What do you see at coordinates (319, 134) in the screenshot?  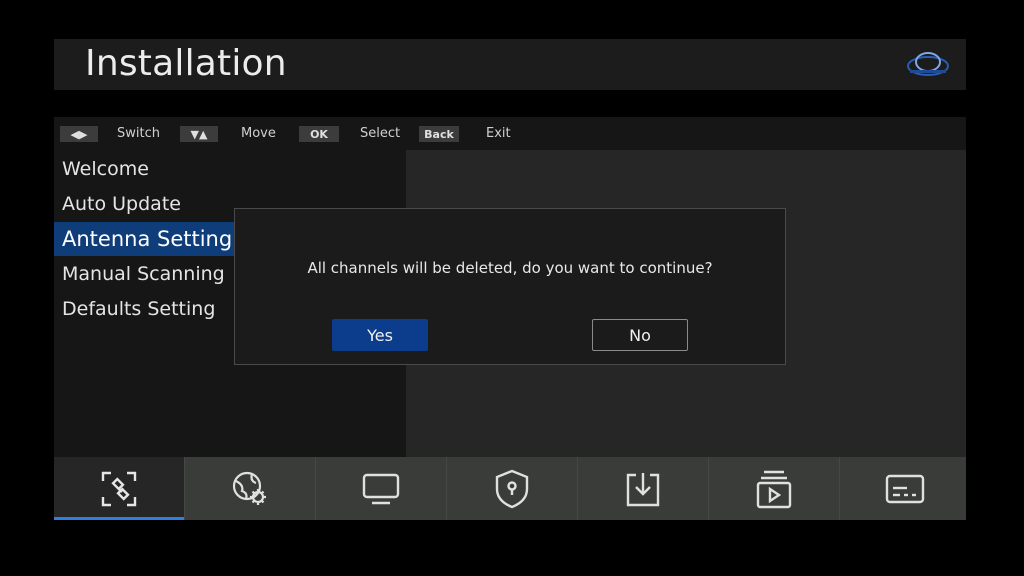 I see `ok-key: OK` at bounding box center [319, 134].